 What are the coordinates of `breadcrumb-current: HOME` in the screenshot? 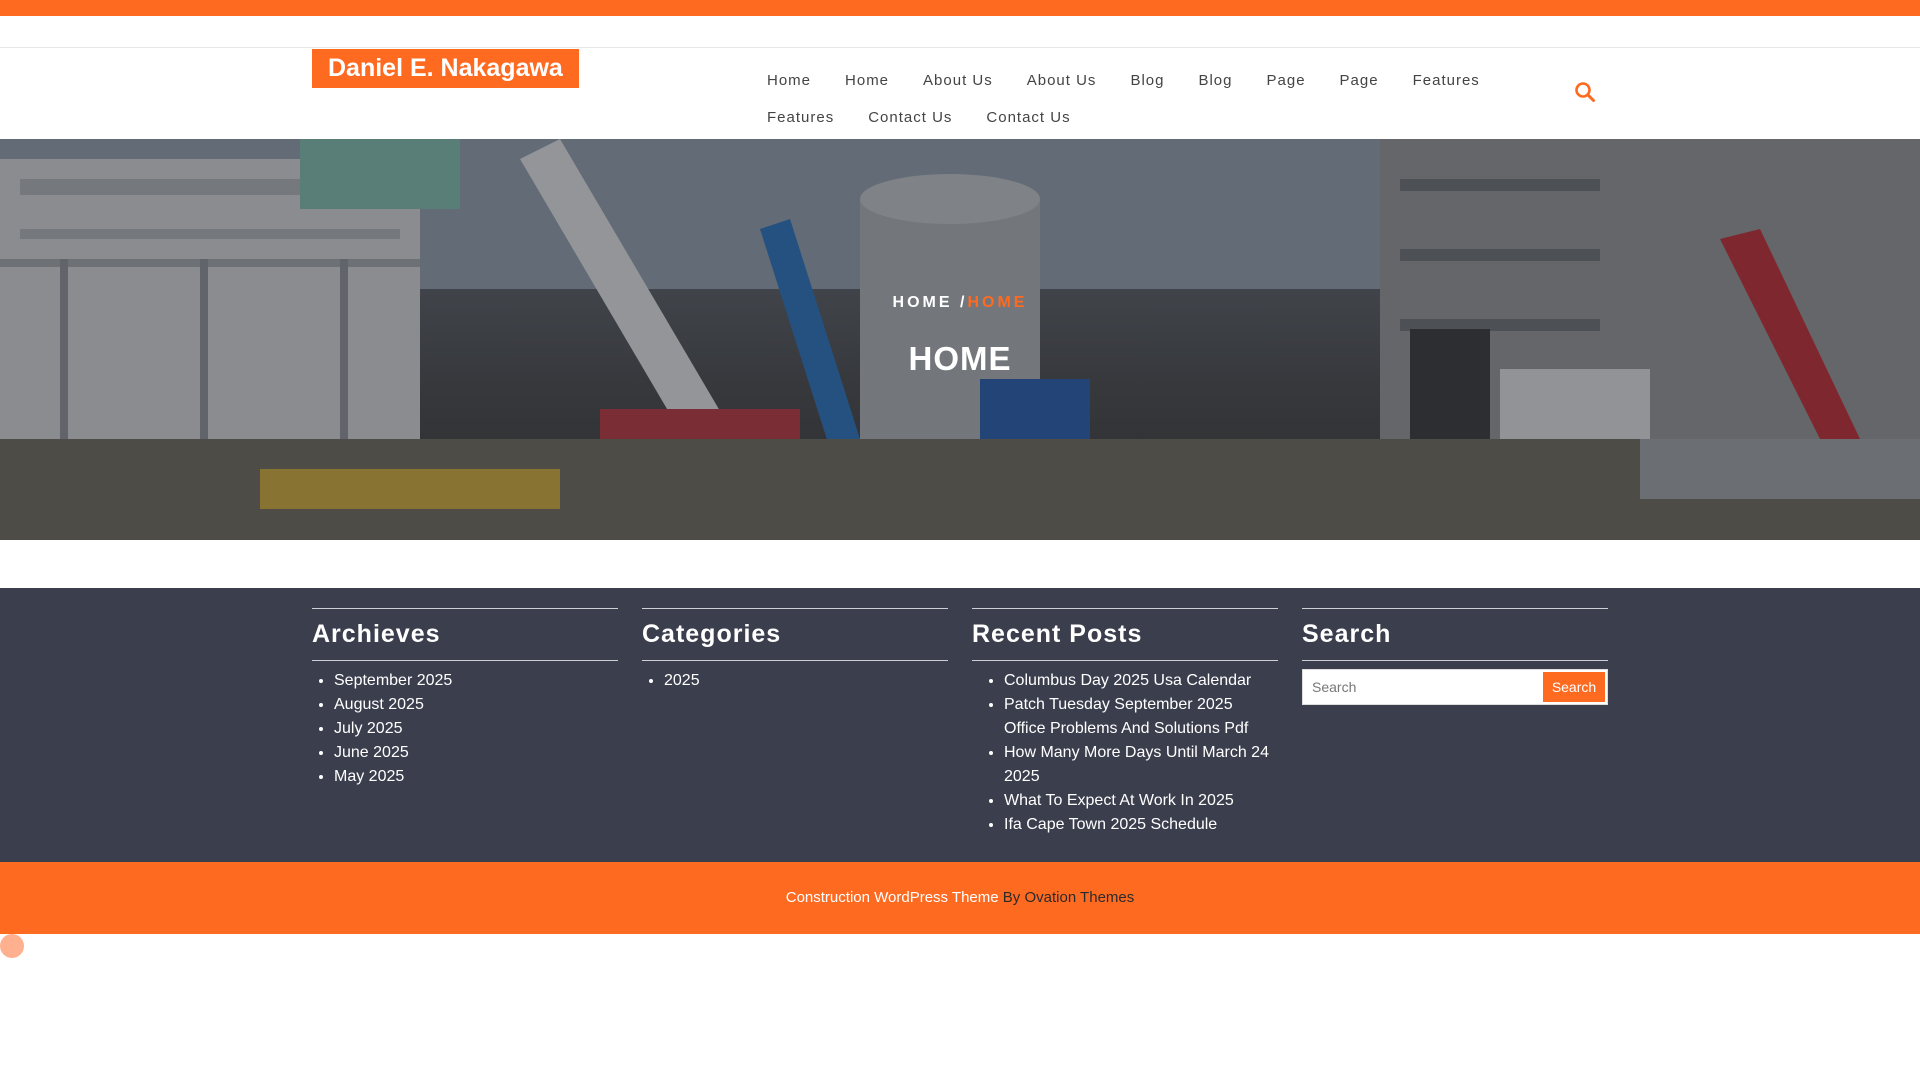 It's located at (997, 302).